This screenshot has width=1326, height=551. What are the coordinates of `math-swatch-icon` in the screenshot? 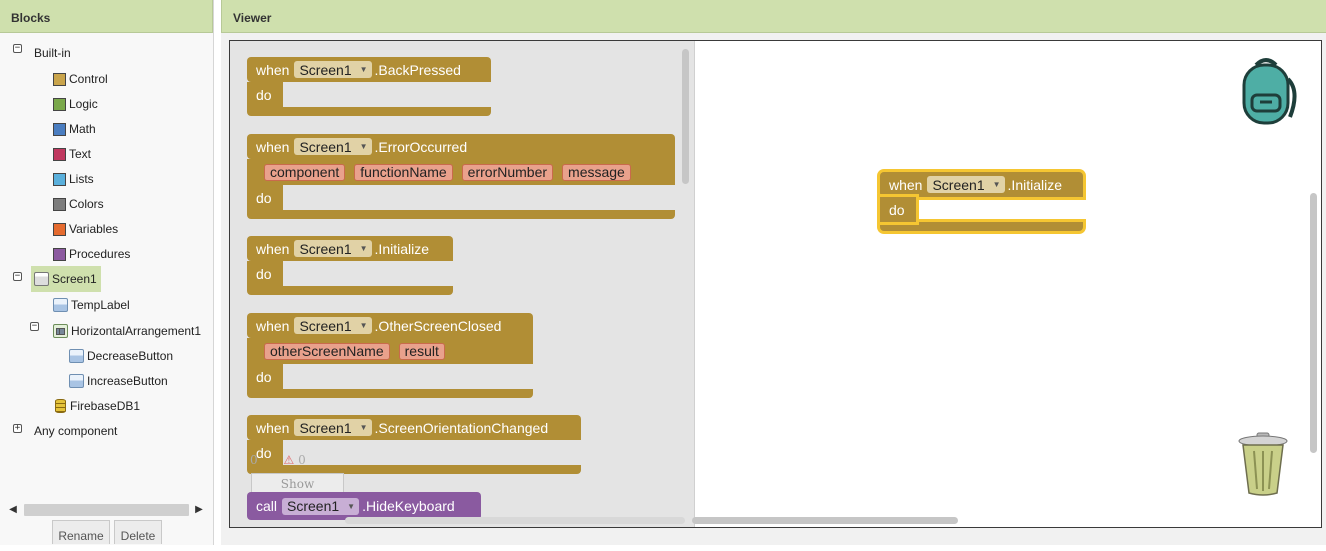 It's located at (59, 129).